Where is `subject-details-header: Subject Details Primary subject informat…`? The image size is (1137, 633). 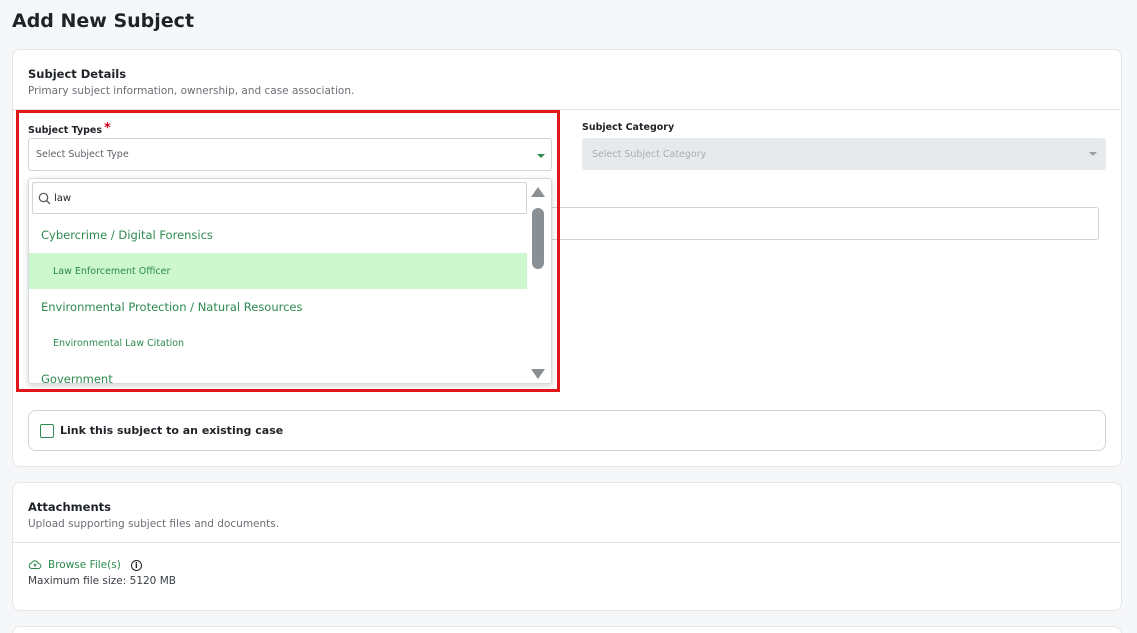 subject-details-header: Subject Details Primary subject informat… is located at coordinates (567, 80).